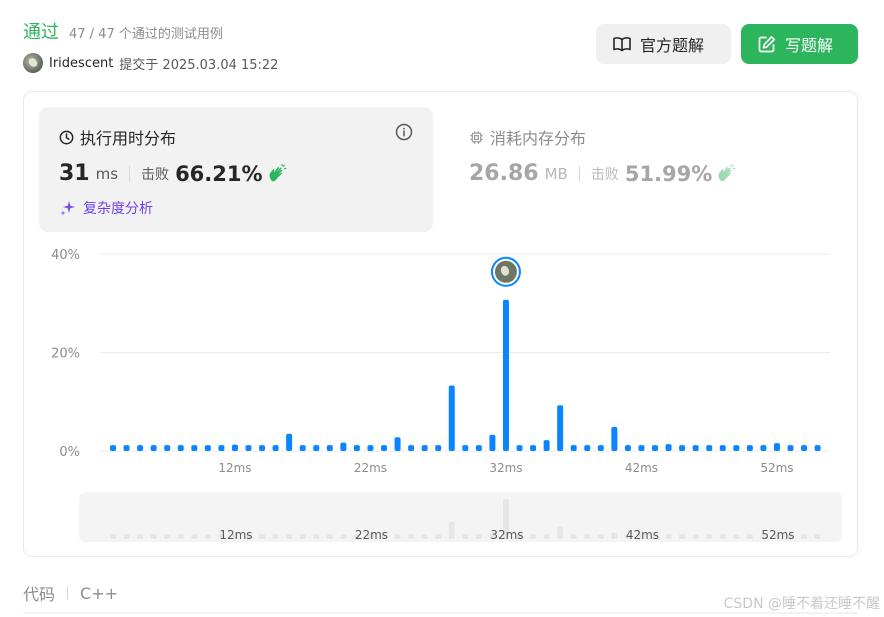 Image resolution: width=884 pixels, height=617 pixels. I want to click on avatar, so click(33, 63).